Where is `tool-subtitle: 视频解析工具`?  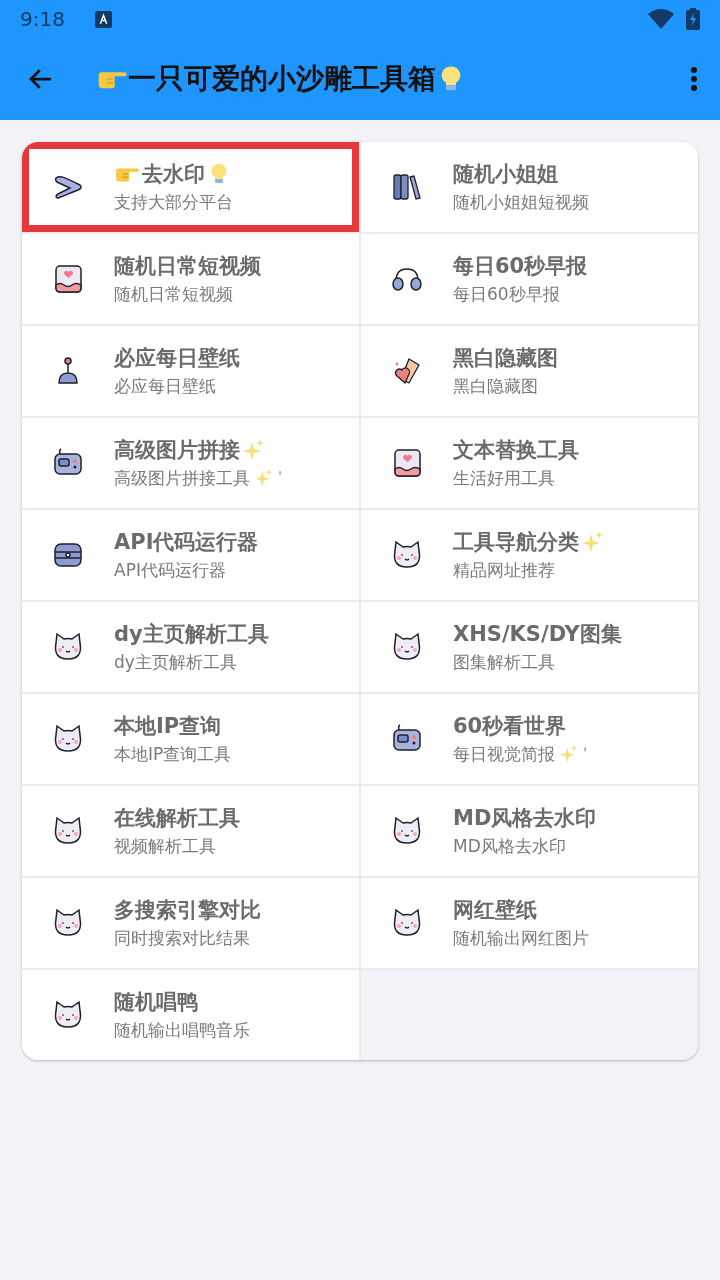
tool-subtitle: 视频解析工具 is located at coordinates (165, 846).